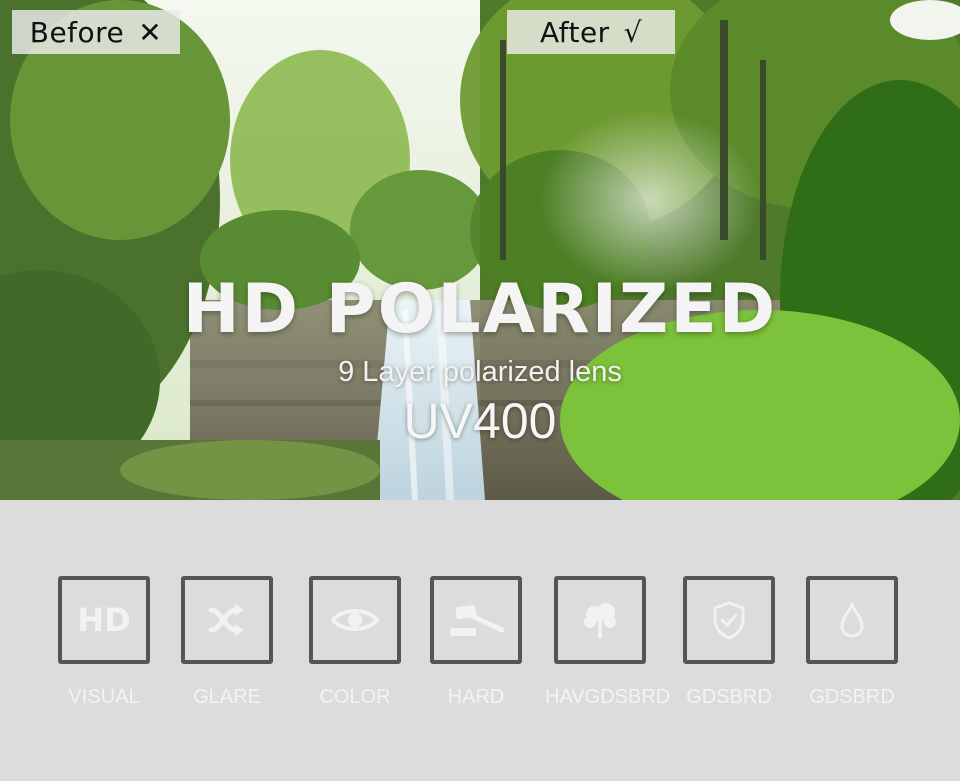 The height and width of the screenshot is (781, 960). I want to click on feature-havgdsbrd-label: HAVGDSBRD, so click(608, 697).